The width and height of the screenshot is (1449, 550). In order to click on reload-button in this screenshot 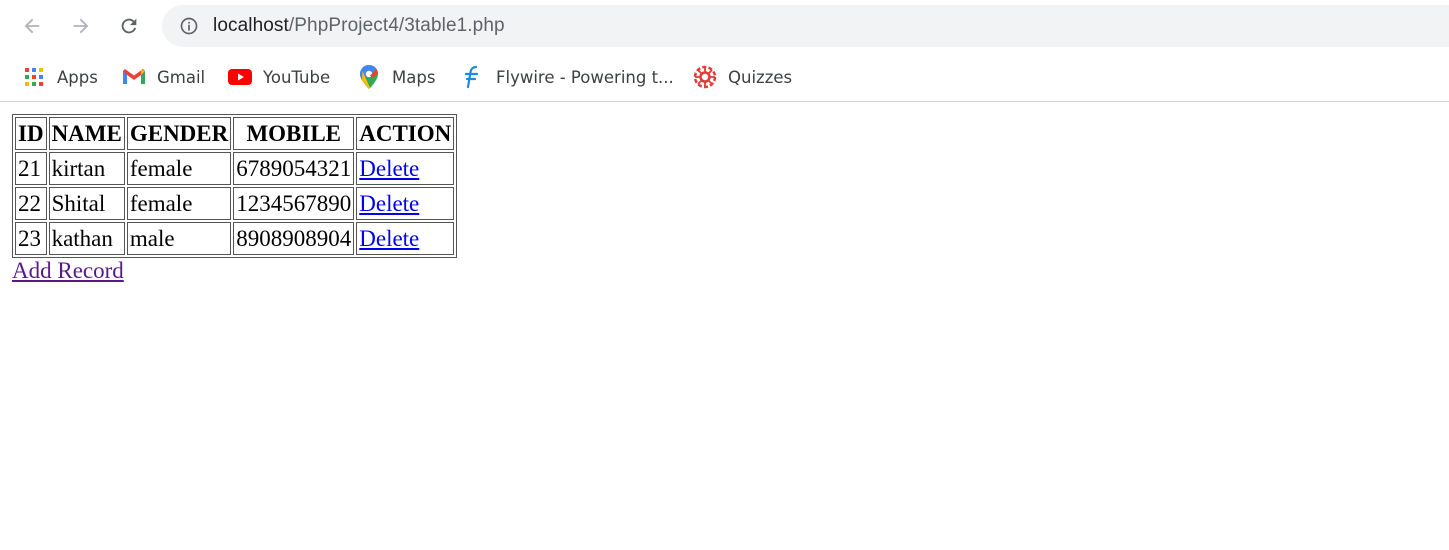, I will do `click(129, 26)`.